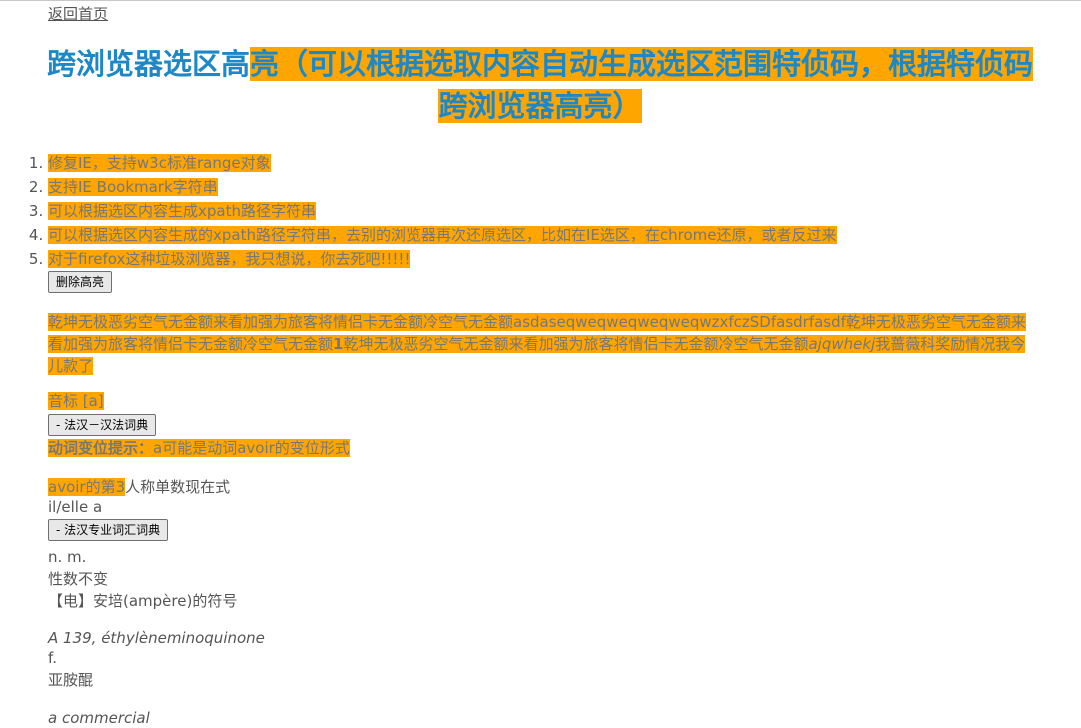  Describe the element at coordinates (80, 282) in the screenshot. I see `remove-highlight-button: 删除高亮` at that location.